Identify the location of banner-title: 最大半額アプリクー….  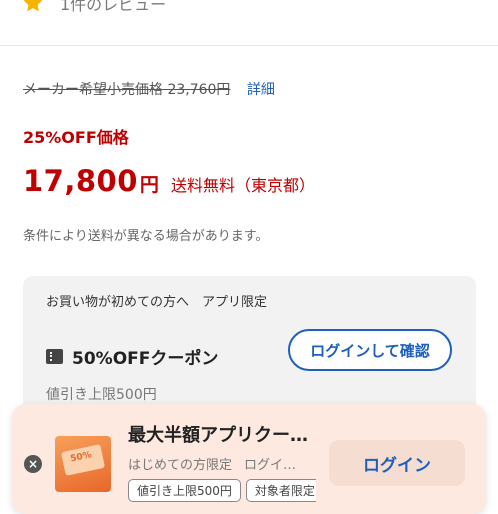
(218, 435).